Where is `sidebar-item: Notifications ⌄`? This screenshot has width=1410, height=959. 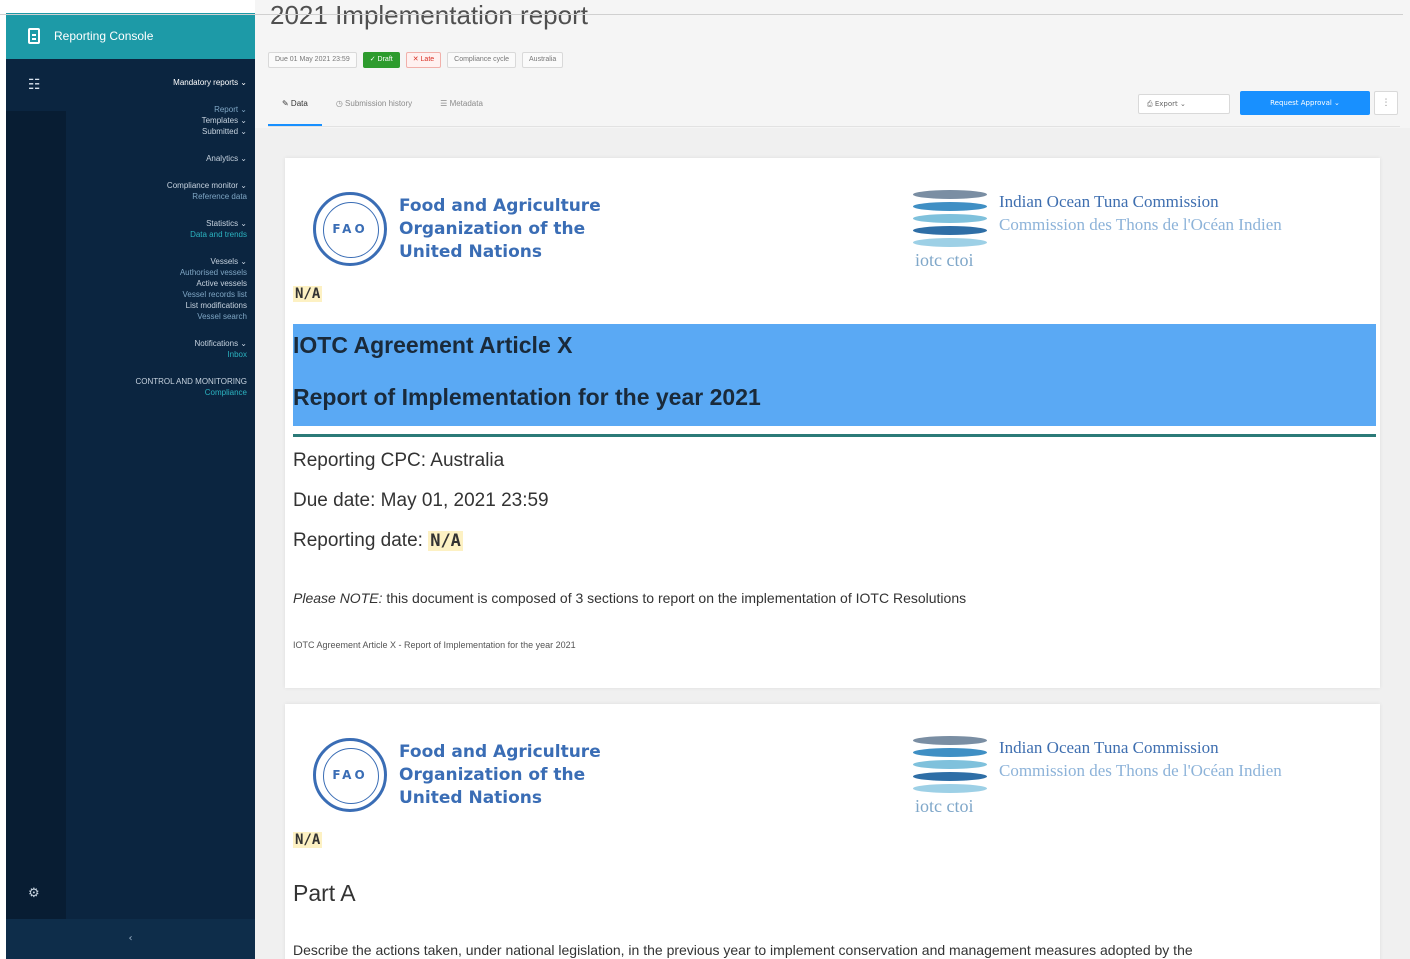
sidebar-item: Notifications ⌄ is located at coordinates (152, 343).